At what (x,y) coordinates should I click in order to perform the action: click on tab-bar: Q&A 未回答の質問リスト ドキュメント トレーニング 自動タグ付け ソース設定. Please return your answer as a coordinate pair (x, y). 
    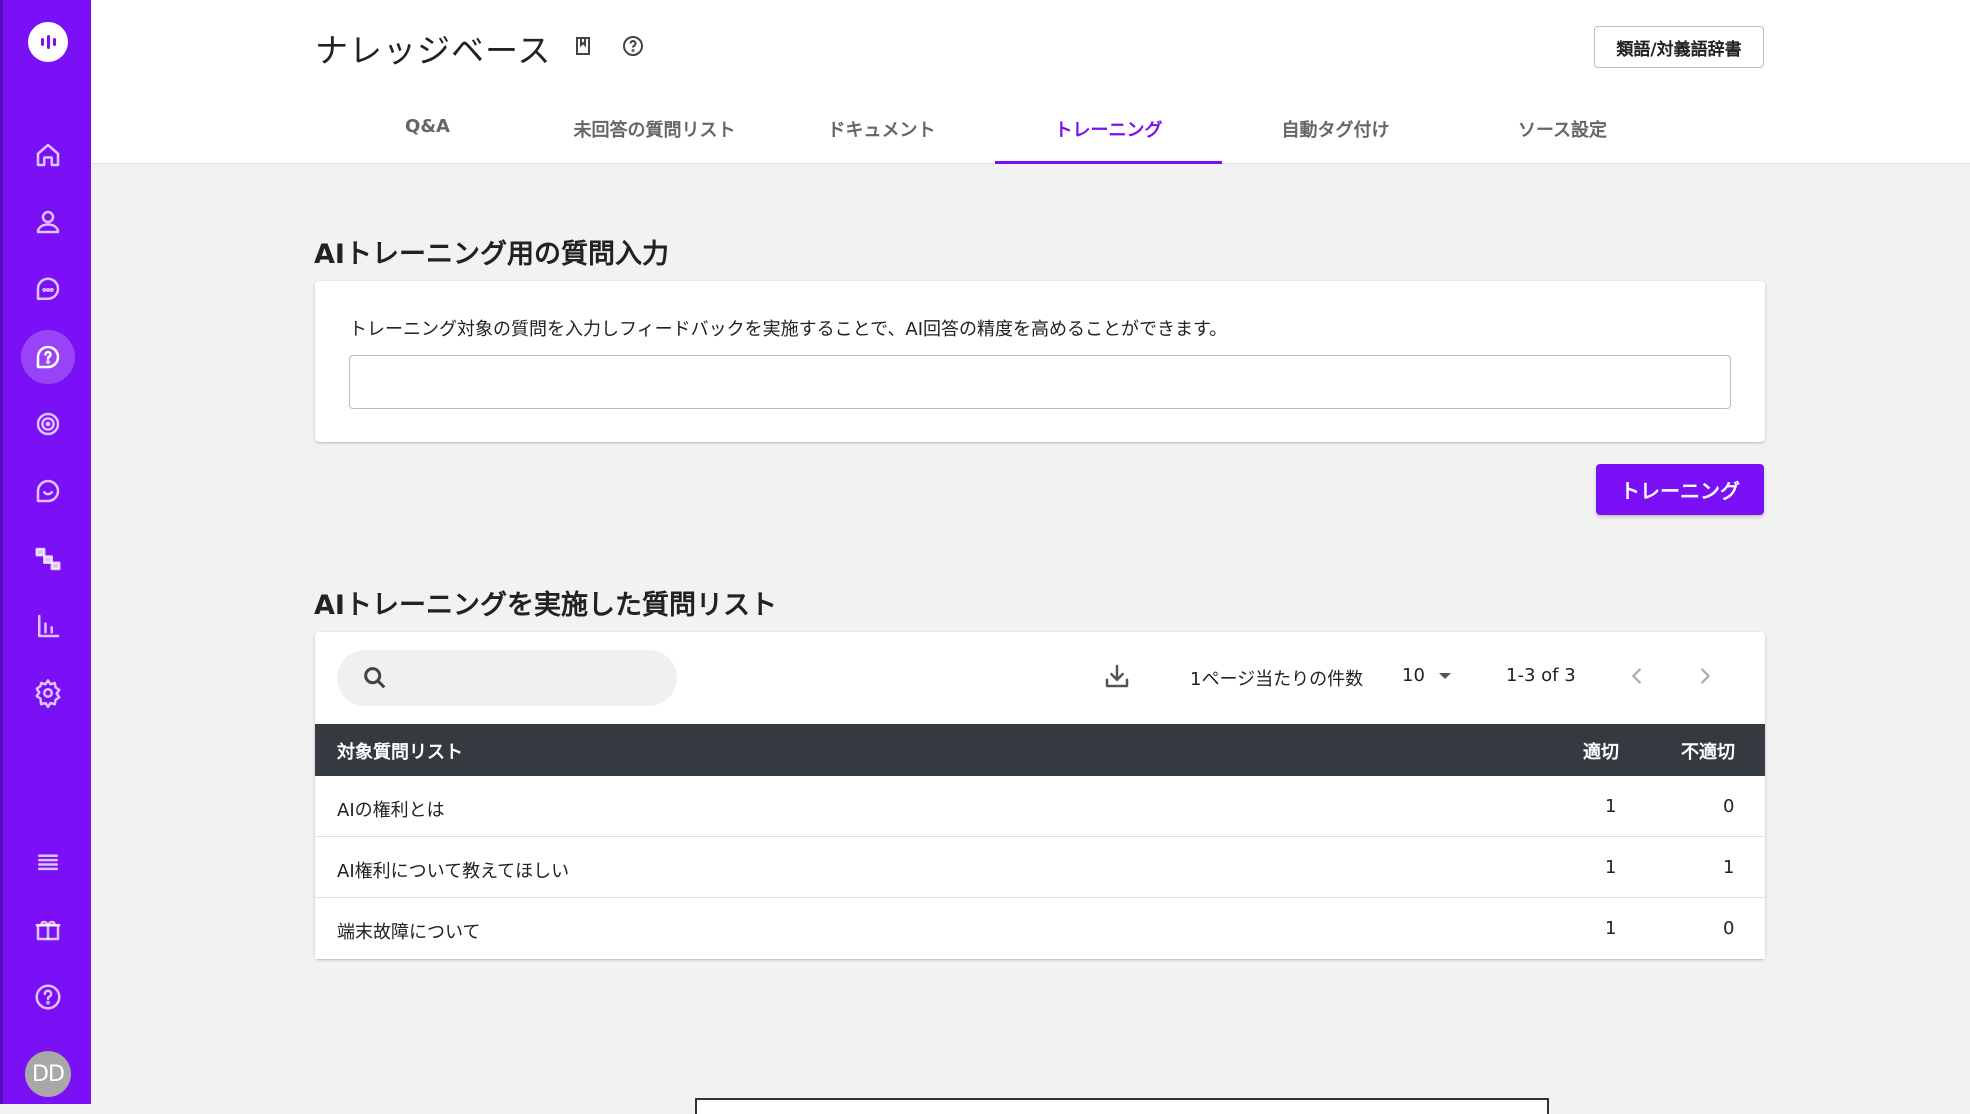
    Looking at the image, I should click on (995, 132).